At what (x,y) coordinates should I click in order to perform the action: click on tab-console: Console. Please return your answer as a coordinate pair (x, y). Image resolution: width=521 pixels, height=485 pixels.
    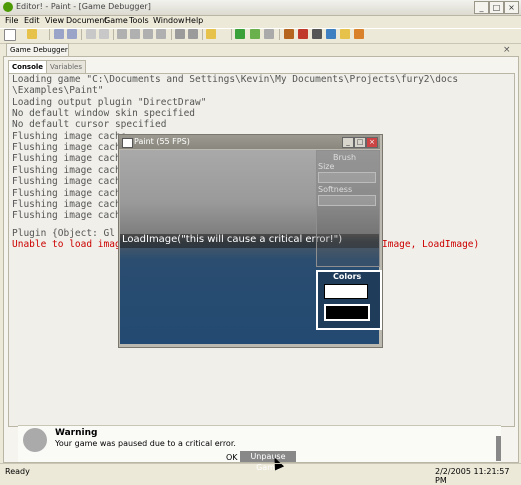
    Looking at the image, I should click on (28, 66).